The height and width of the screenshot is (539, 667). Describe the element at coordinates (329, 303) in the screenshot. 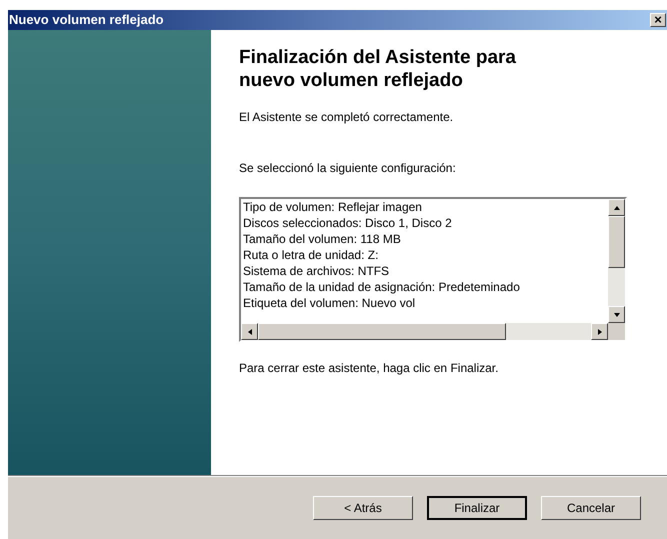

I see `summary-line: Etiqueta del volumen: Nuevo vol` at that location.